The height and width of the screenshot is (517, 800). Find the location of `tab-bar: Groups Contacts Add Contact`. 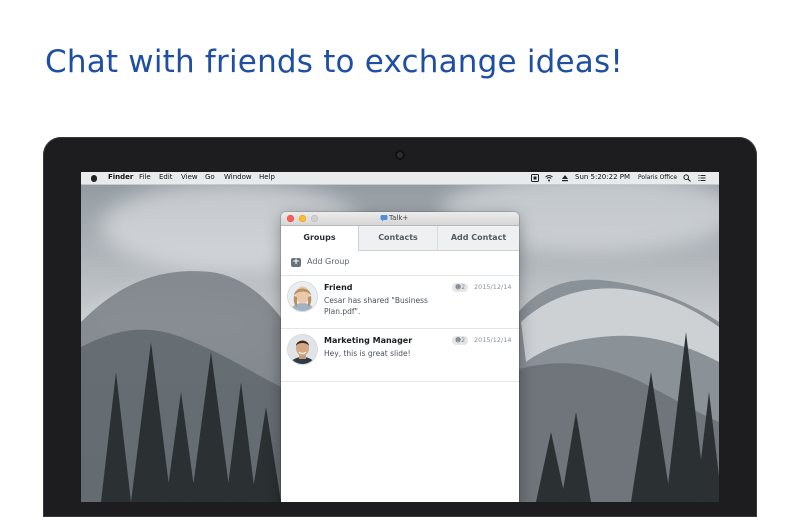

tab-bar: Groups Contacts Add Contact is located at coordinates (400, 238).